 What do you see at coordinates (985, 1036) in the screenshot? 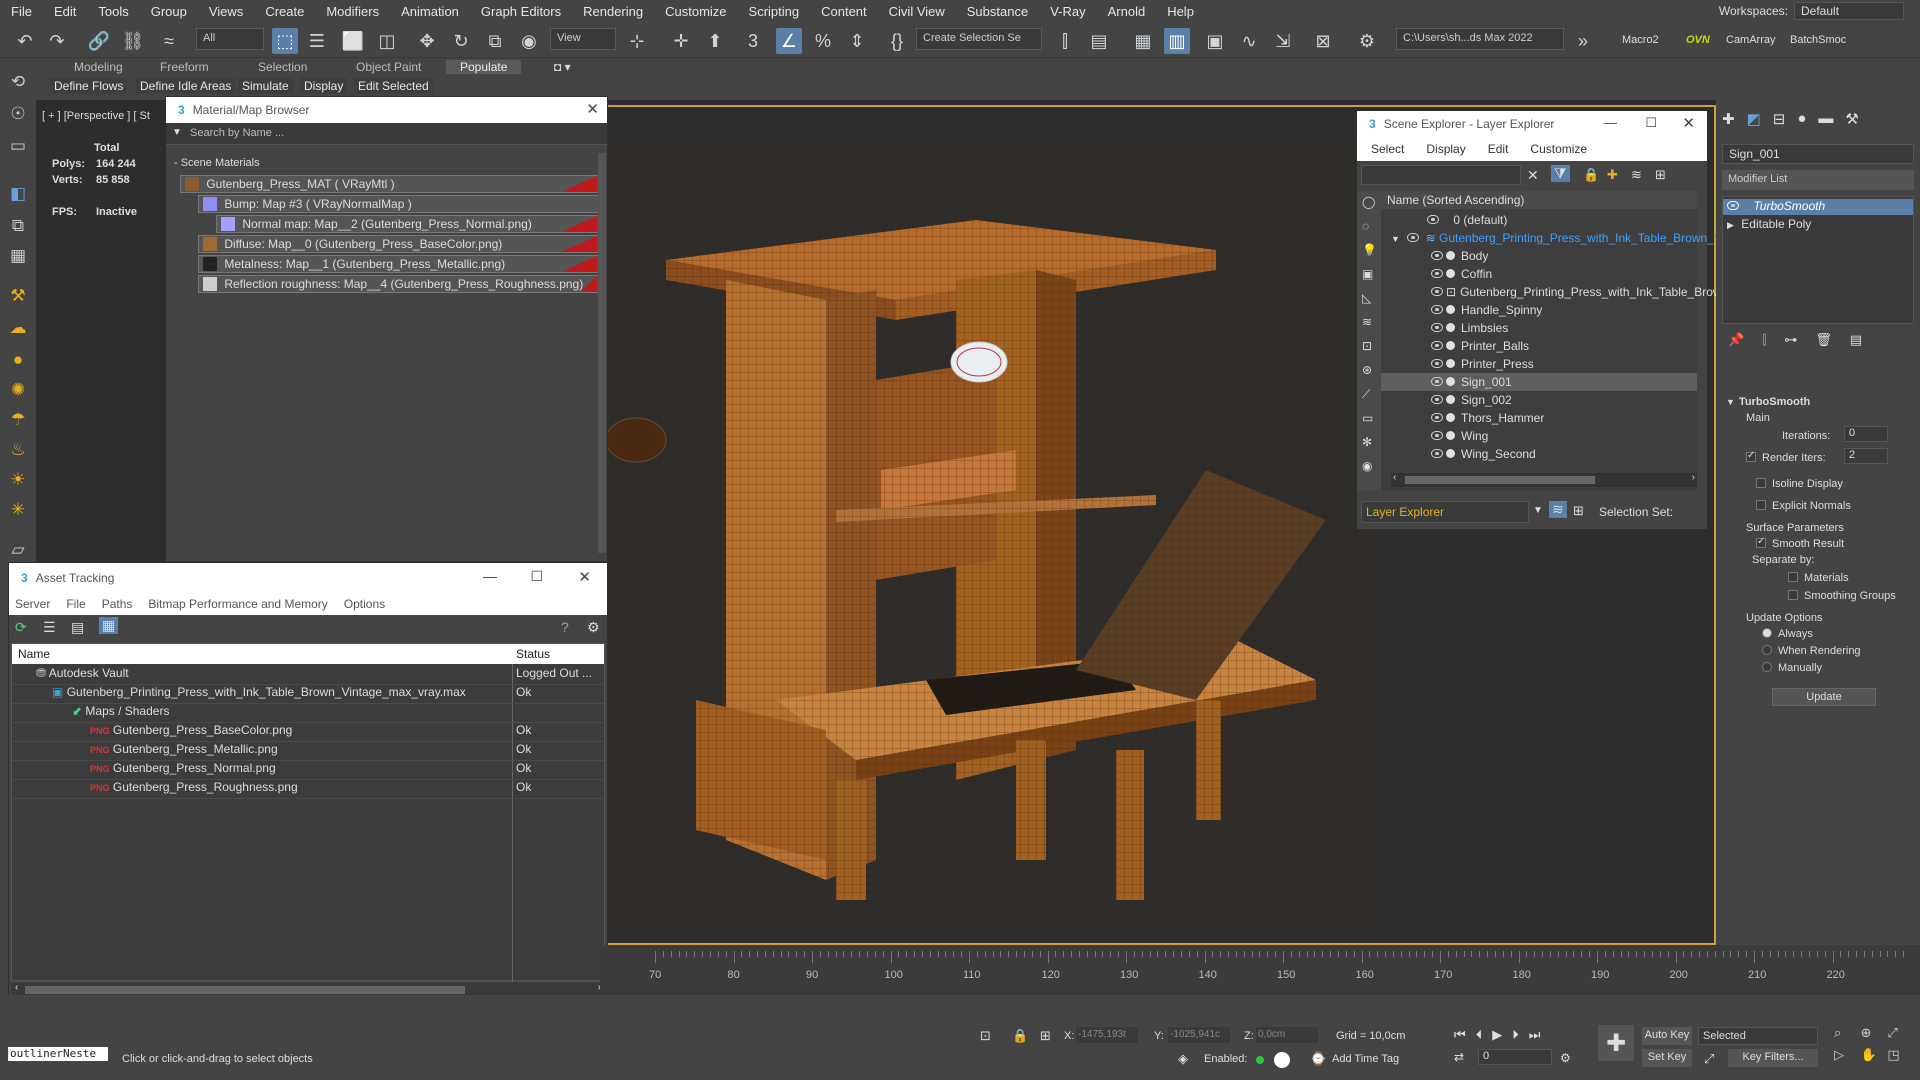
I see `isolate-icon: ⊡` at bounding box center [985, 1036].